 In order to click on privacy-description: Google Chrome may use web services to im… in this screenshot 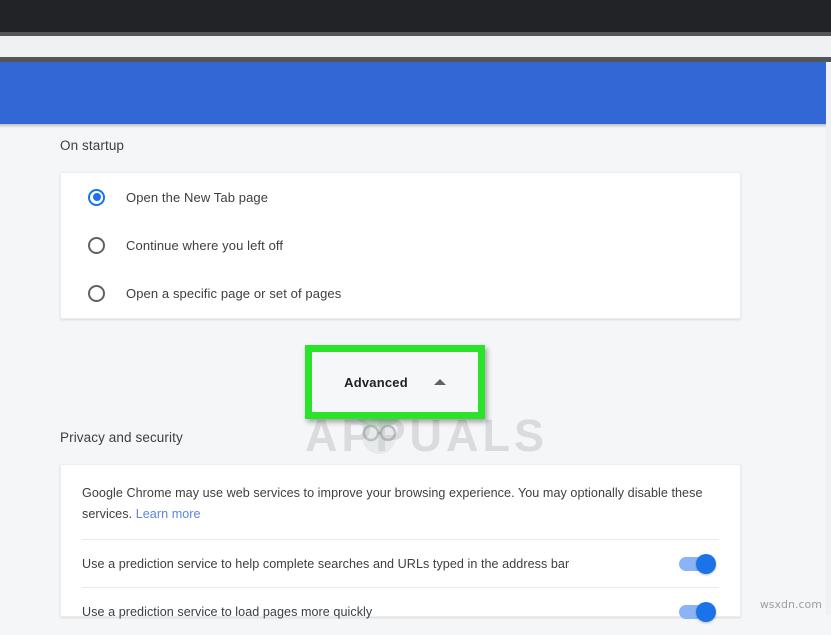, I will do `click(400, 503)`.